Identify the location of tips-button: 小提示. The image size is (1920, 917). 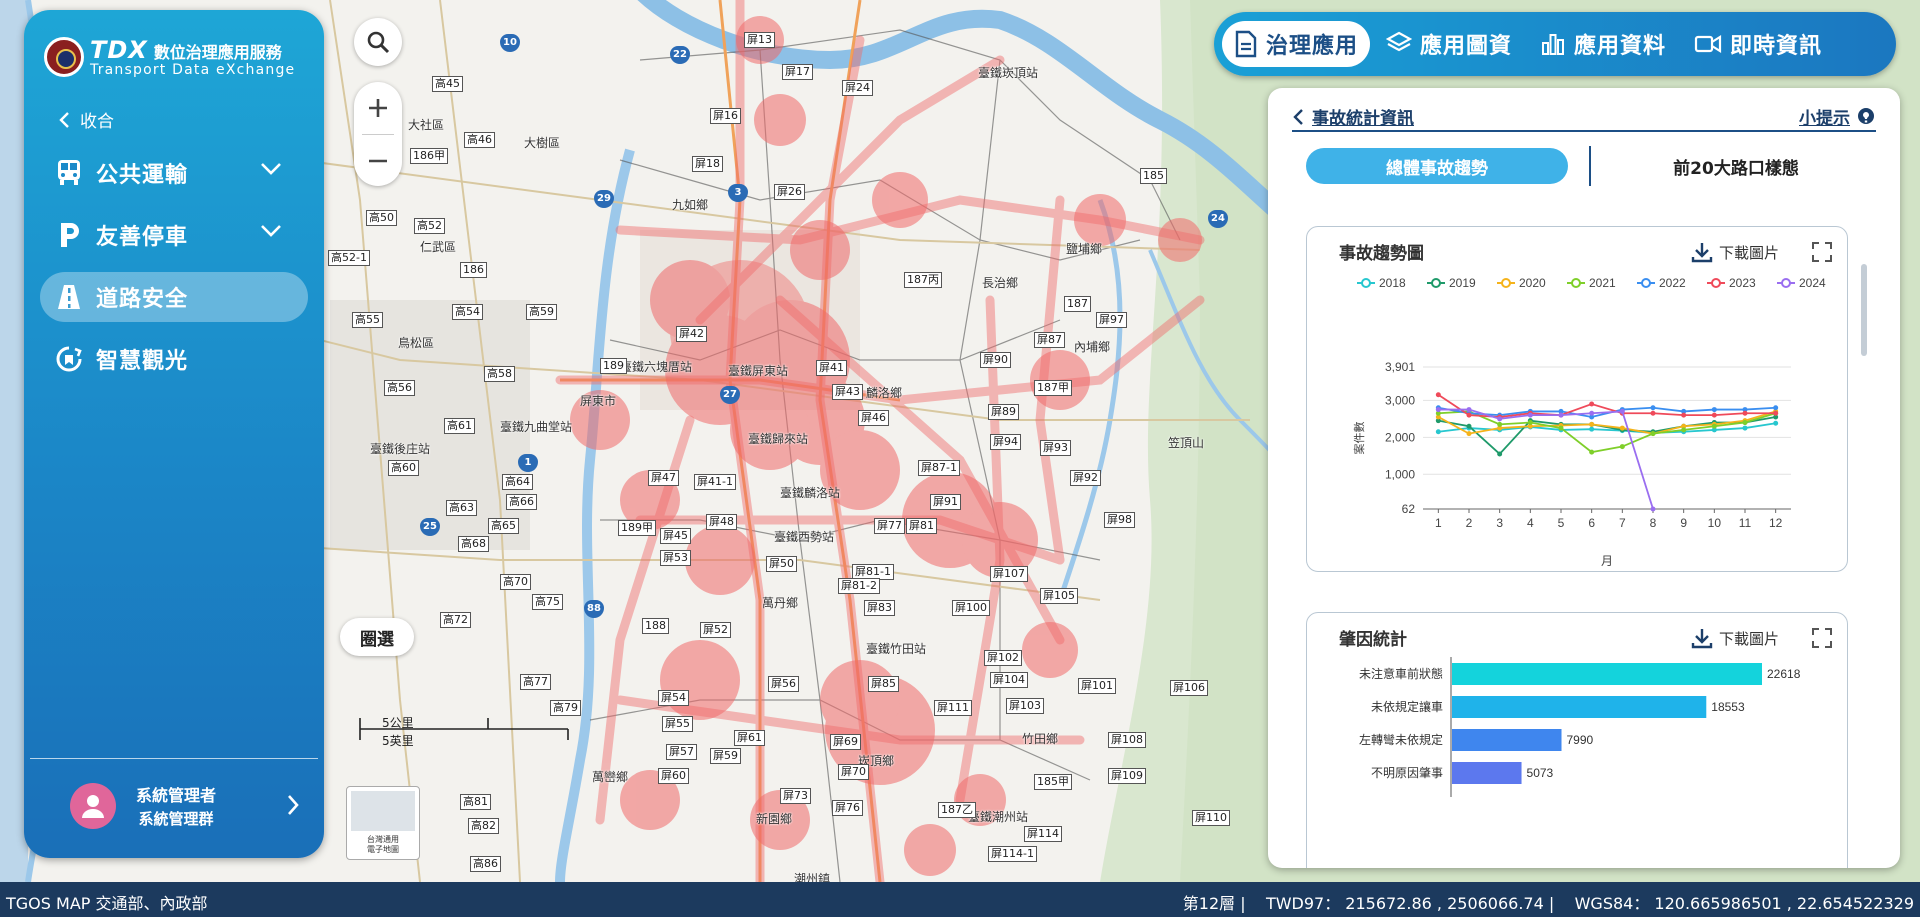
(1837, 116).